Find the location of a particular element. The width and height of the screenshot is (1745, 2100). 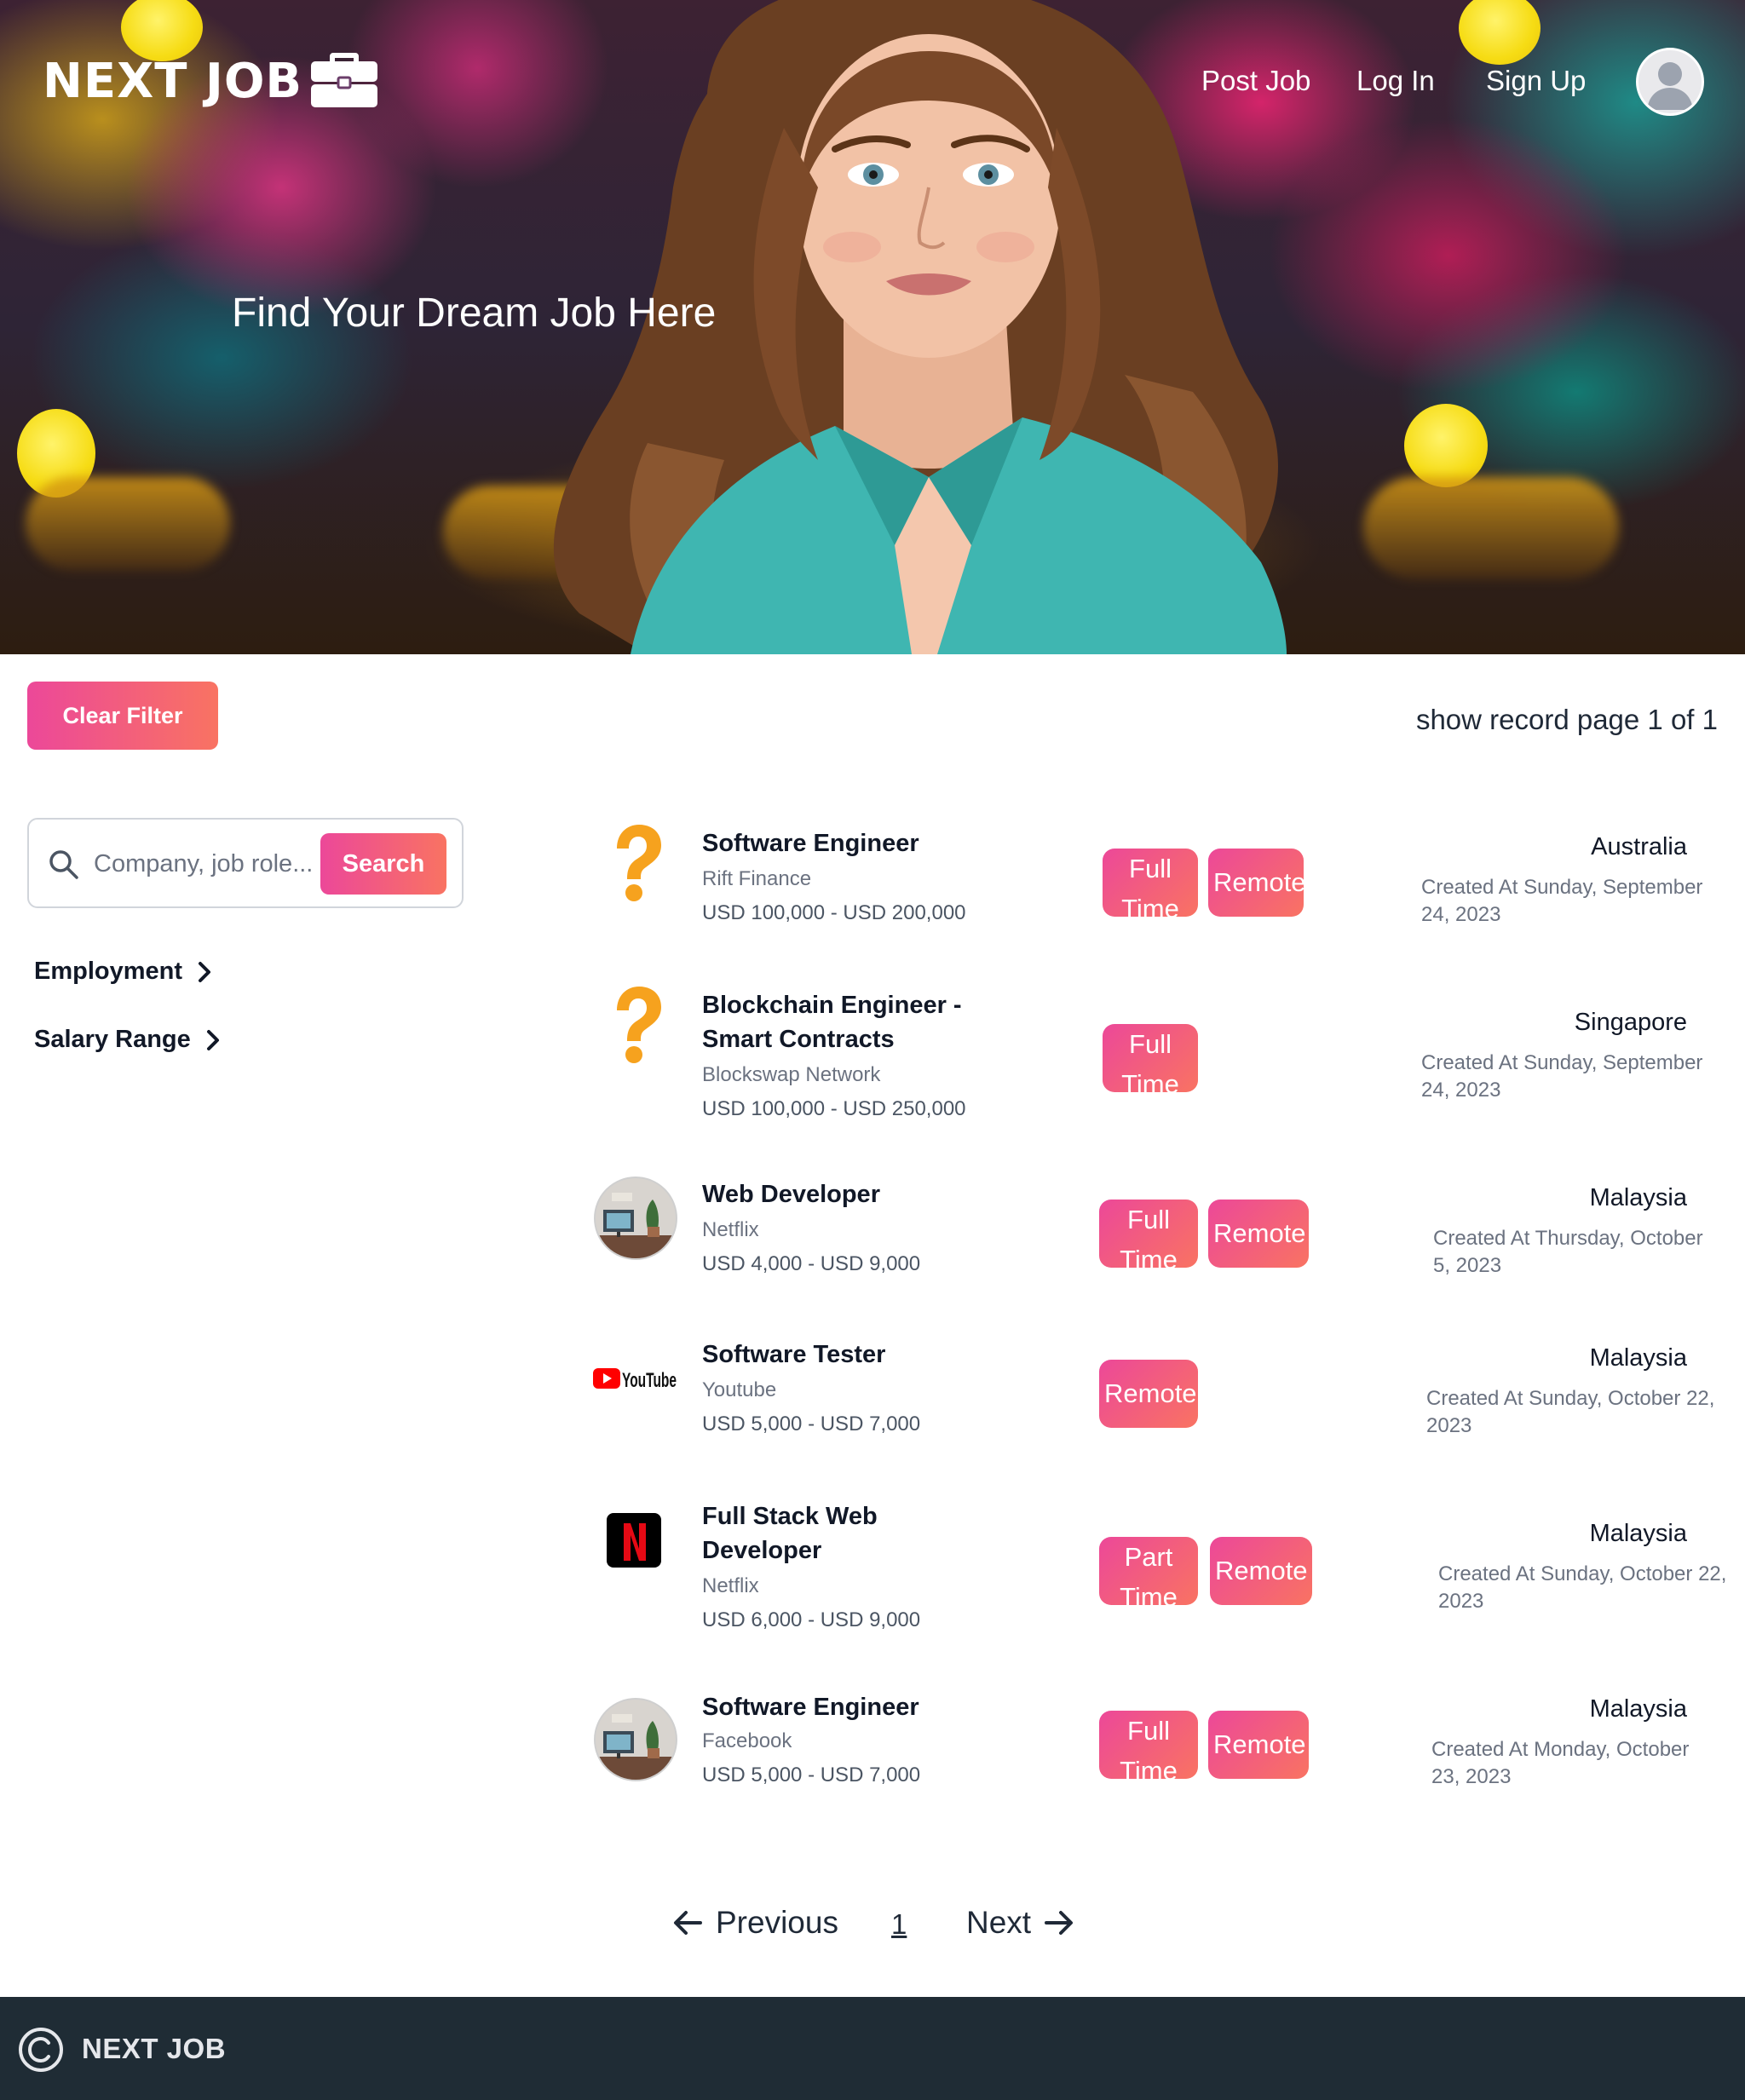

search-icon is located at coordinates (64, 867).